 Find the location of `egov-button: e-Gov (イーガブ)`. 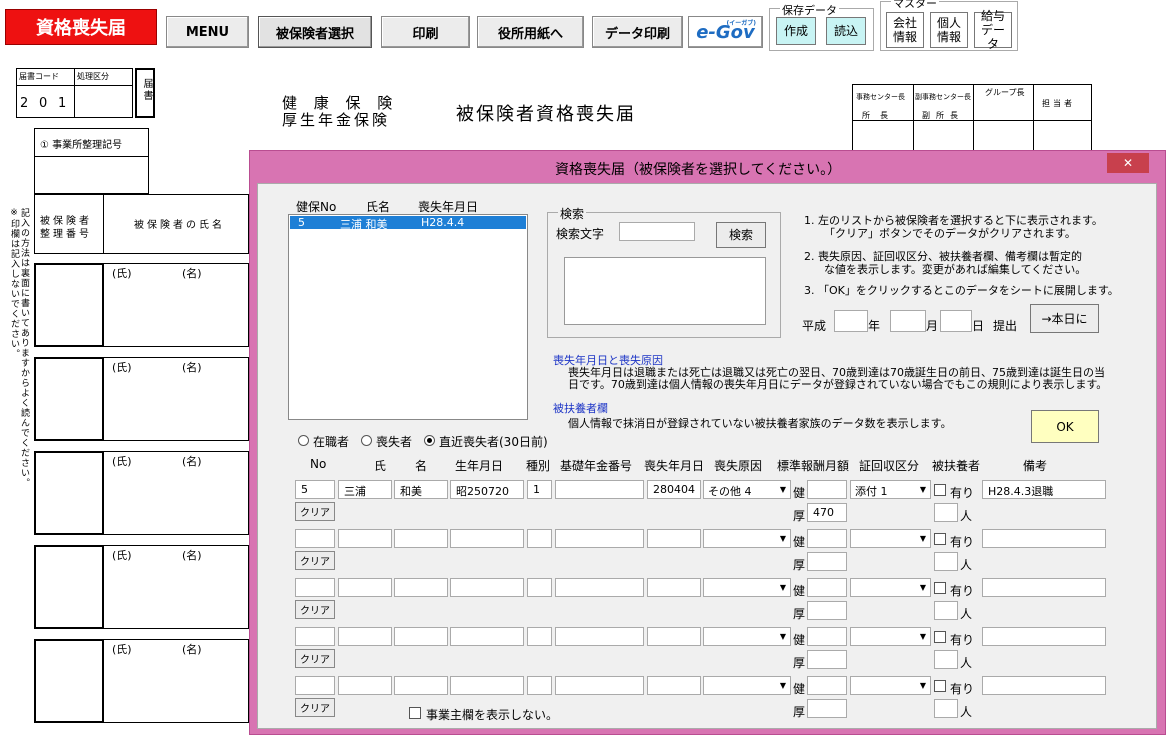

egov-button: e-Gov (イーガブ) is located at coordinates (725, 32).